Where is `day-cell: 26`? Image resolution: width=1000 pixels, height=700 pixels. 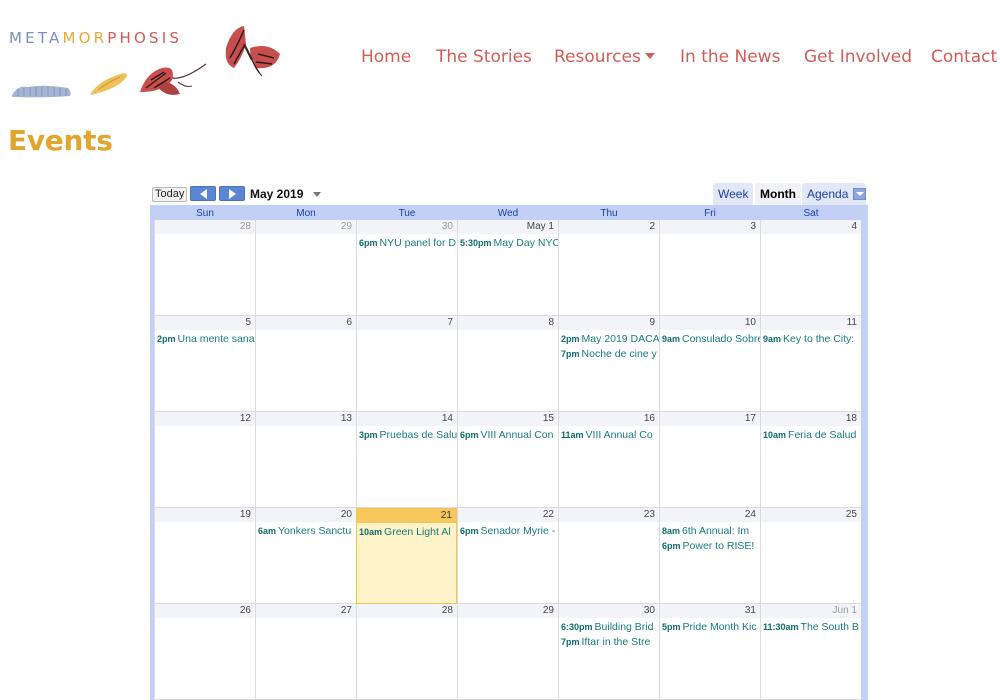 day-cell: 26 is located at coordinates (204, 652).